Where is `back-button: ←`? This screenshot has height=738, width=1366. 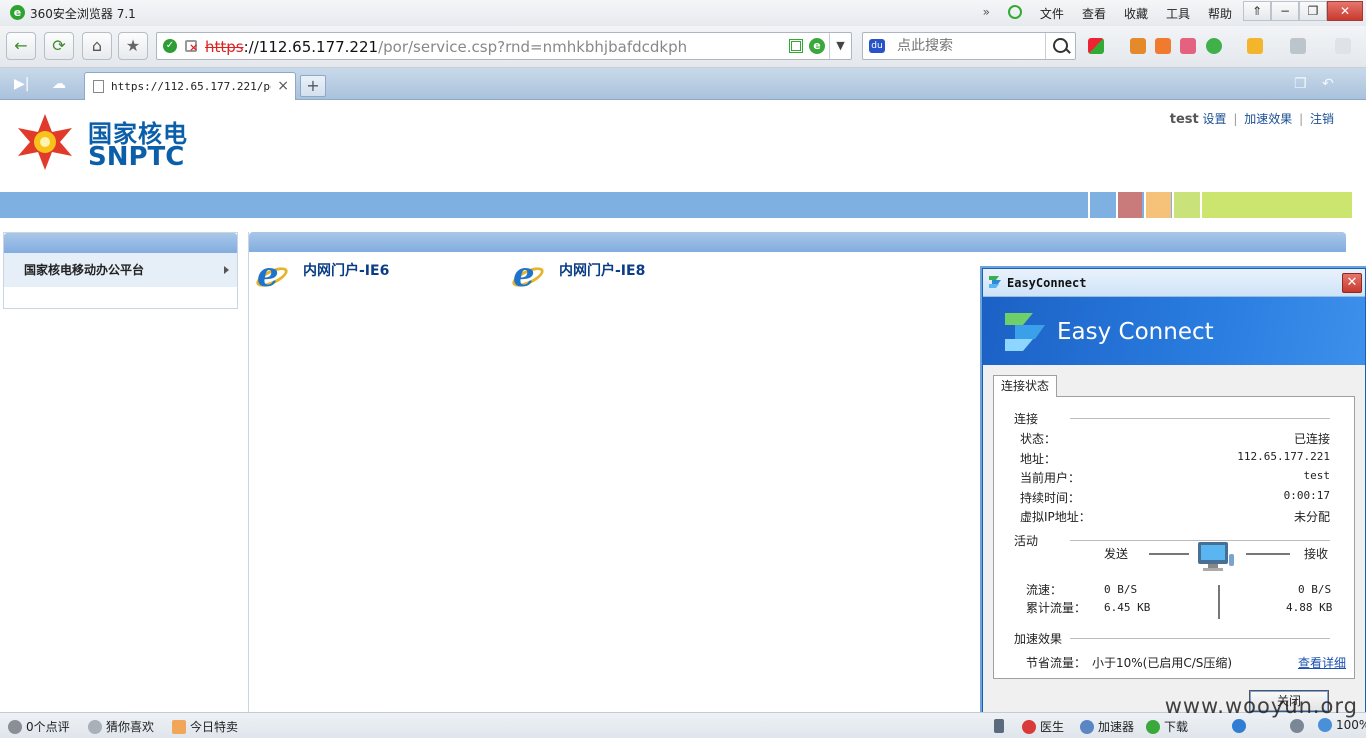 back-button: ← is located at coordinates (21, 46).